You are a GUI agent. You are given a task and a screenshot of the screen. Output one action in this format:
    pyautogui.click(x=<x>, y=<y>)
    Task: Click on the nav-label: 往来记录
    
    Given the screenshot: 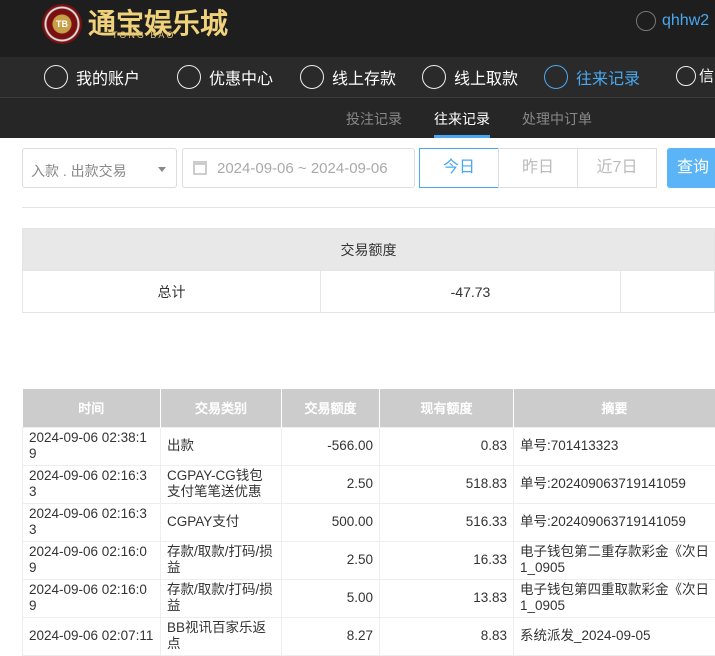 What is the action you would take?
    pyautogui.click(x=608, y=77)
    